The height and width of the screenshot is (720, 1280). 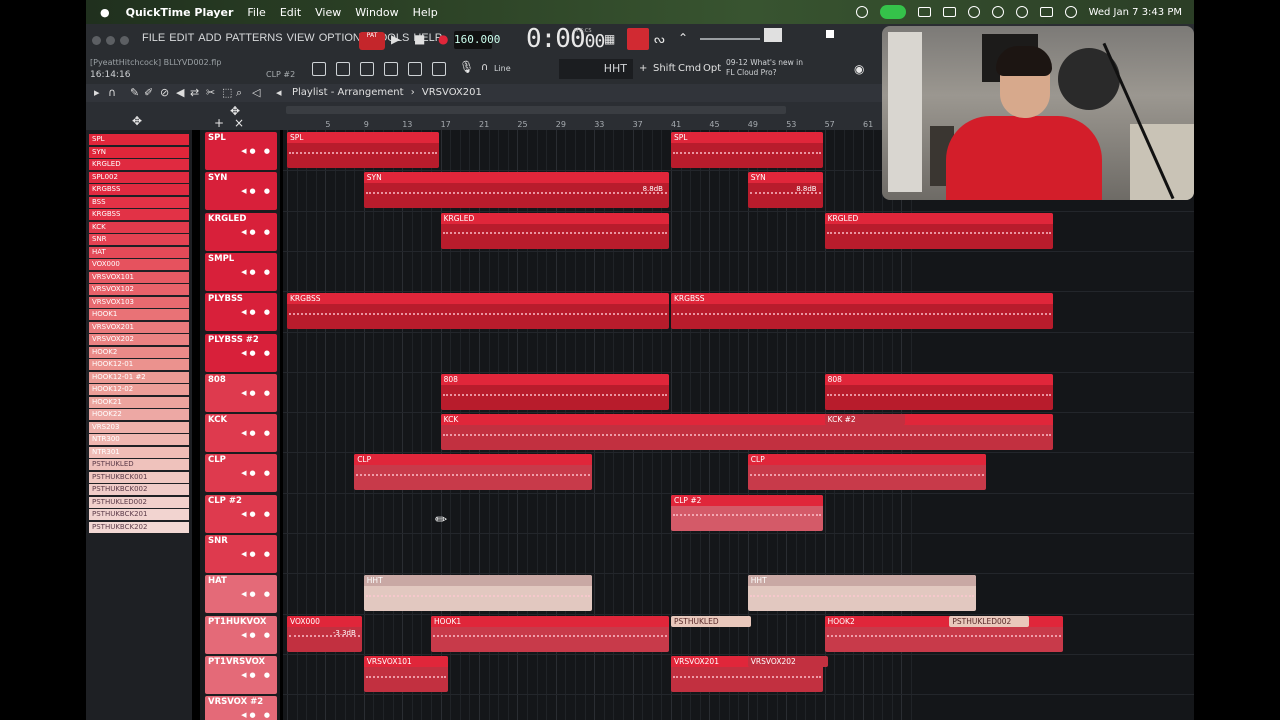 What do you see at coordinates (714, 124) in the screenshot?
I see `ruler-bar-45: 45` at bounding box center [714, 124].